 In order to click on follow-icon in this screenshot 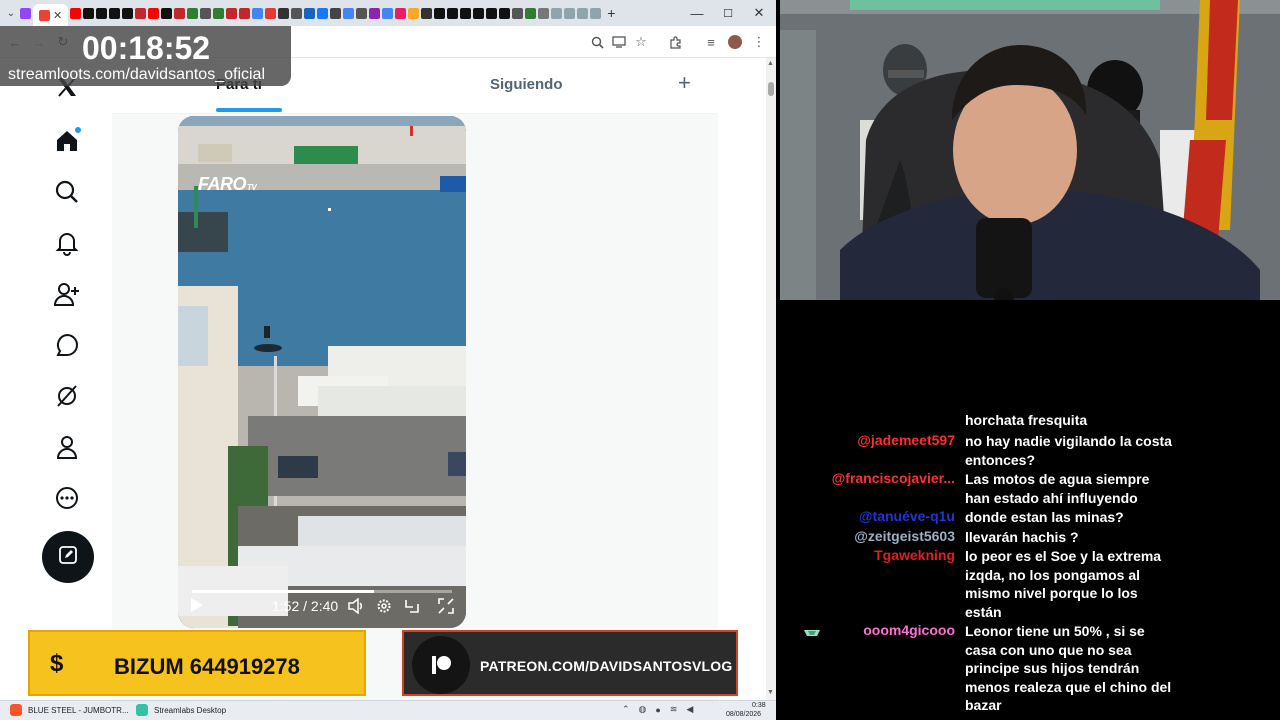, I will do `click(67, 294)`.